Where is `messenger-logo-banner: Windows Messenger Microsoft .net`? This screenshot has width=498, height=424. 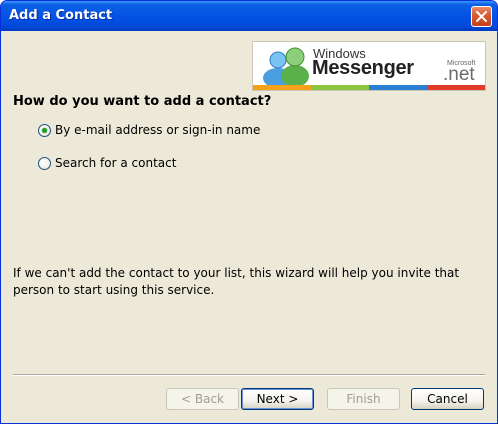
messenger-logo-banner: Windows Messenger Microsoft .net is located at coordinates (369, 66).